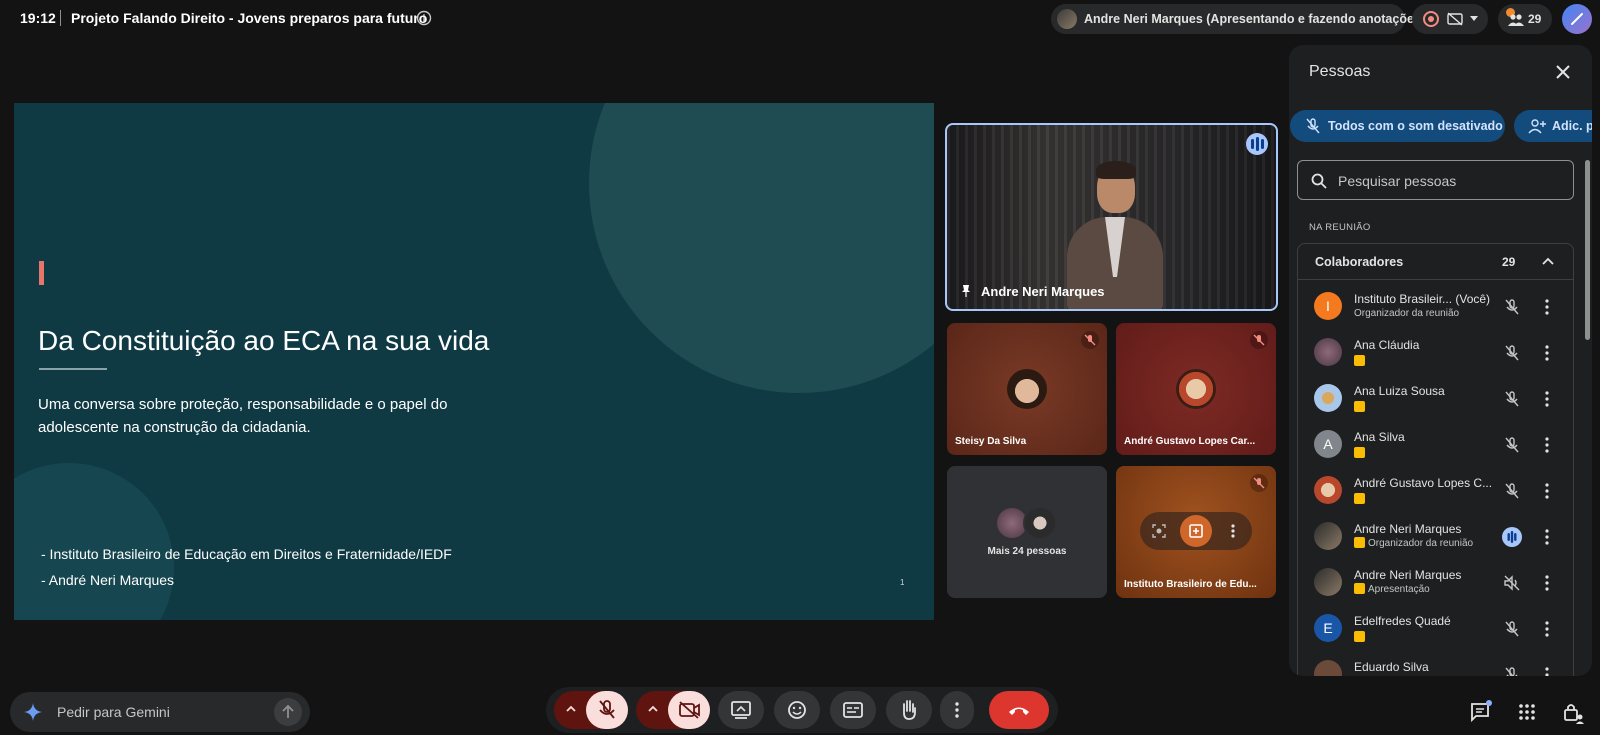  What do you see at coordinates (1067, 19) in the screenshot?
I see `presenter-avatar` at bounding box center [1067, 19].